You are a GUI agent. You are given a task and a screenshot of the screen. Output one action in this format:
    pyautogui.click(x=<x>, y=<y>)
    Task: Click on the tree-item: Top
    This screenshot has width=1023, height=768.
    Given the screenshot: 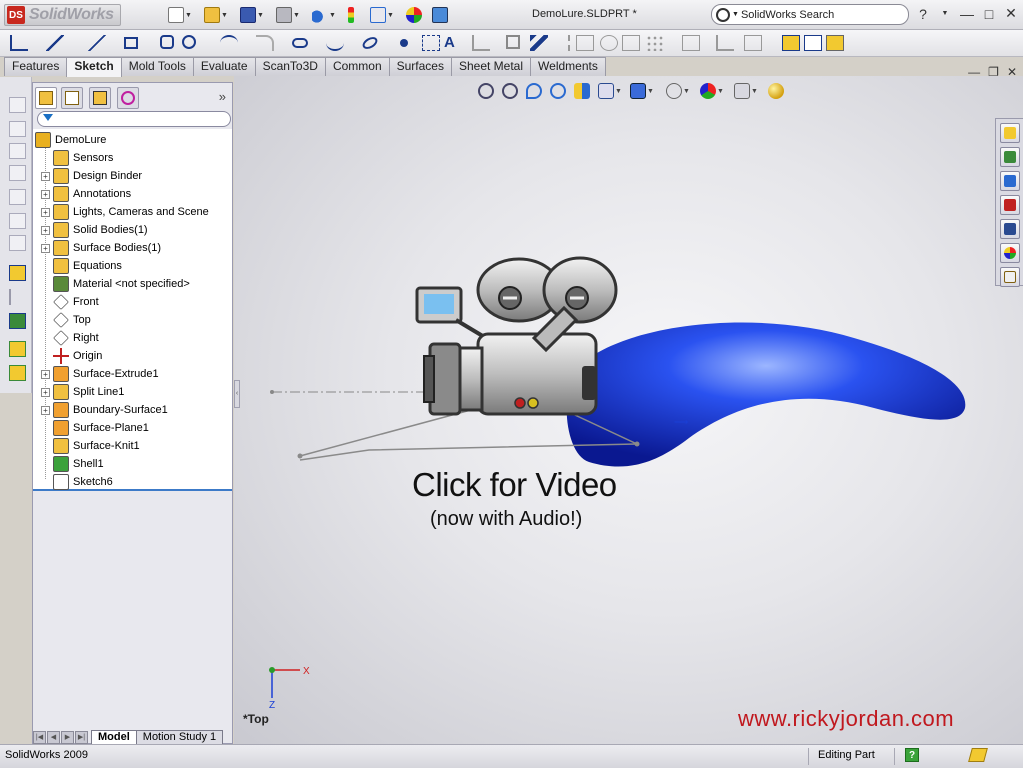 What is the action you would take?
    pyautogui.click(x=66, y=320)
    